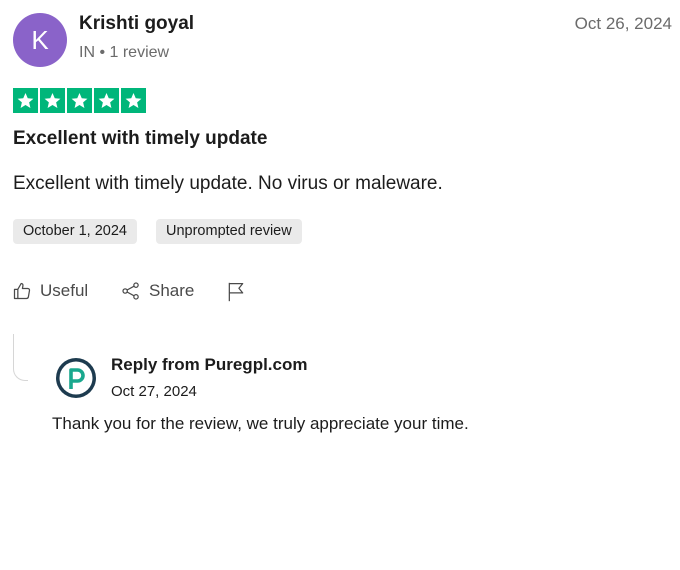 This screenshot has height=570, width=680. I want to click on avatar: K, so click(40, 40).